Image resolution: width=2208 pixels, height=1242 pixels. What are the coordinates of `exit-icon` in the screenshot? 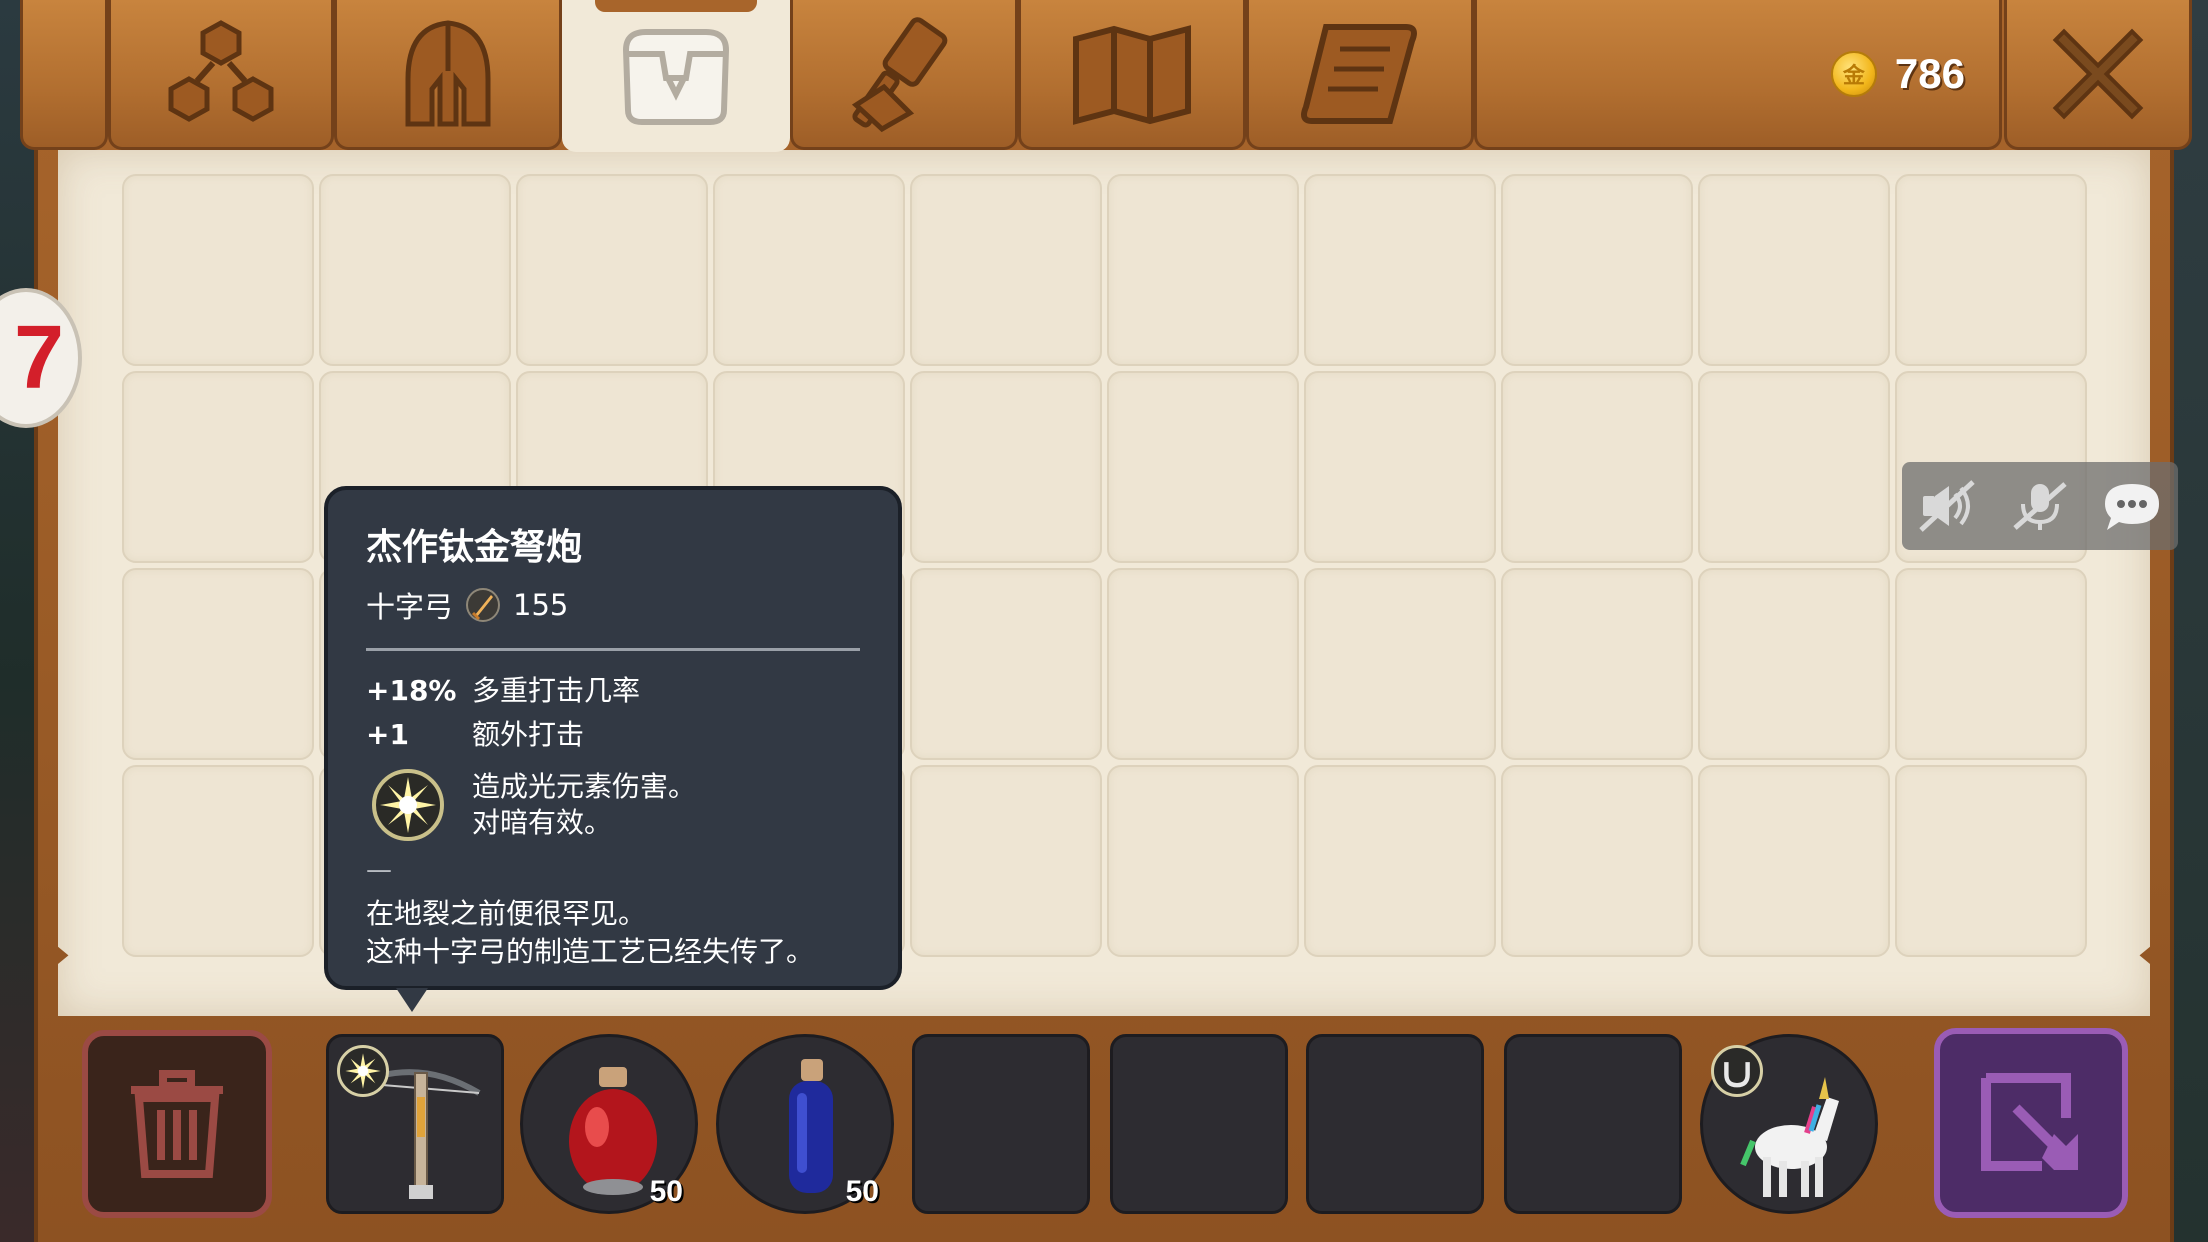 It's located at (2029, 1122).